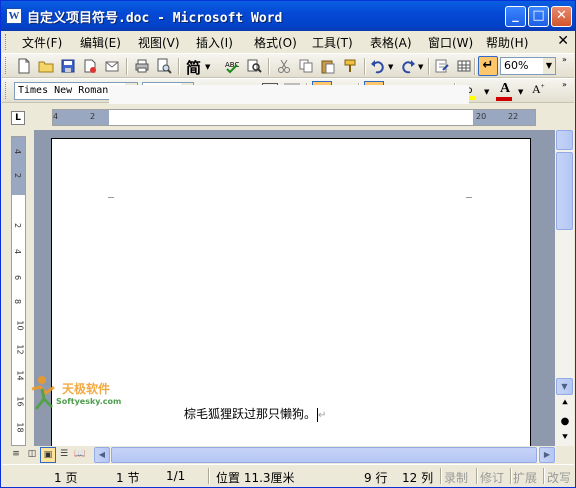  Describe the element at coordinates (46, 66) in the screenshot. I see `open-folder-icon` at that location.